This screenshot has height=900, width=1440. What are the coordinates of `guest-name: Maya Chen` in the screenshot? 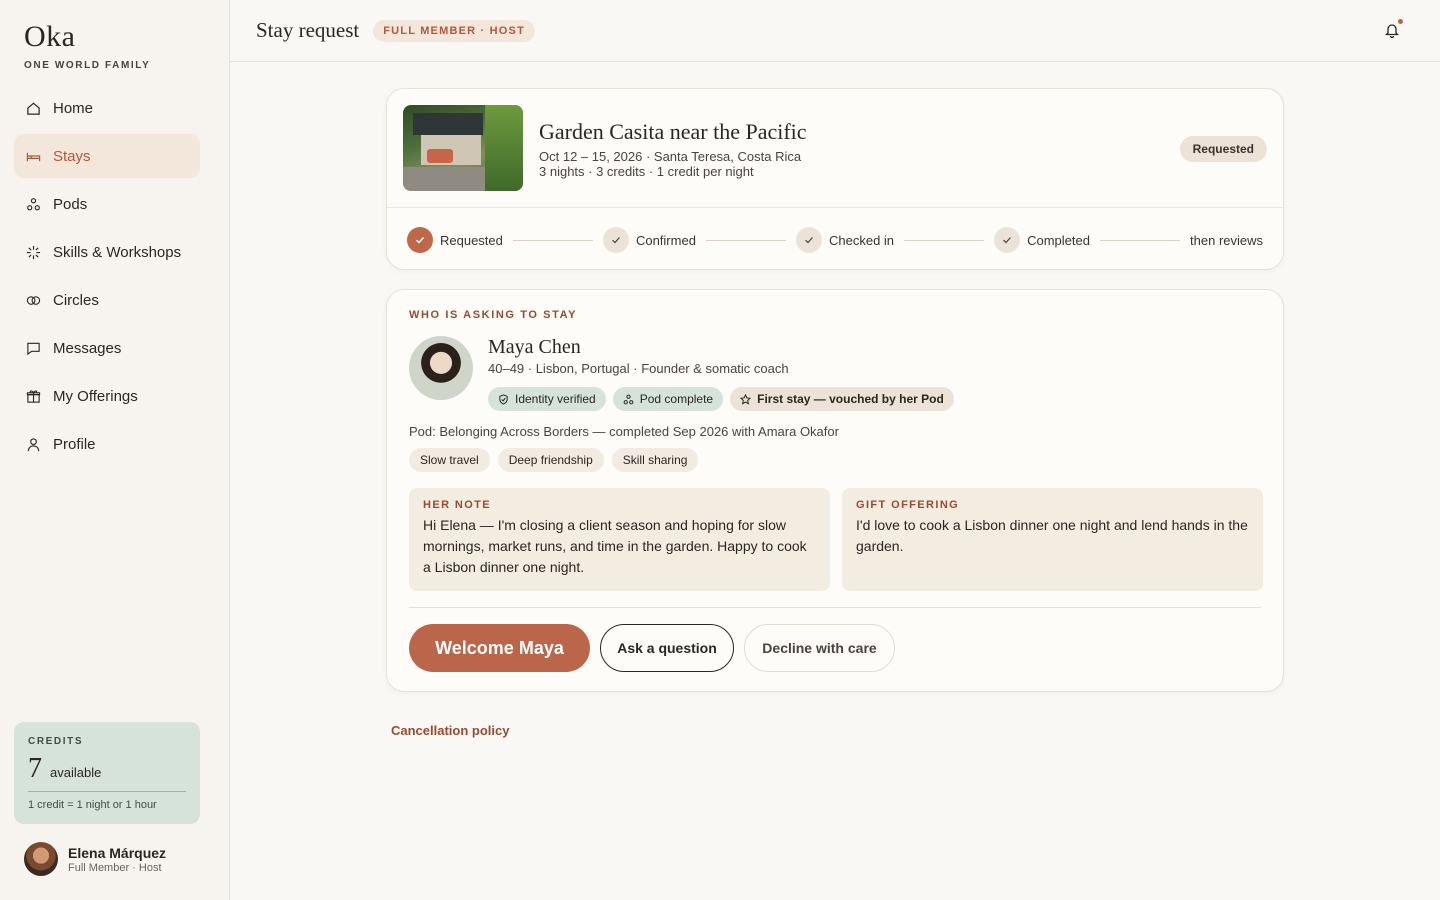 It's located at (534, 347).